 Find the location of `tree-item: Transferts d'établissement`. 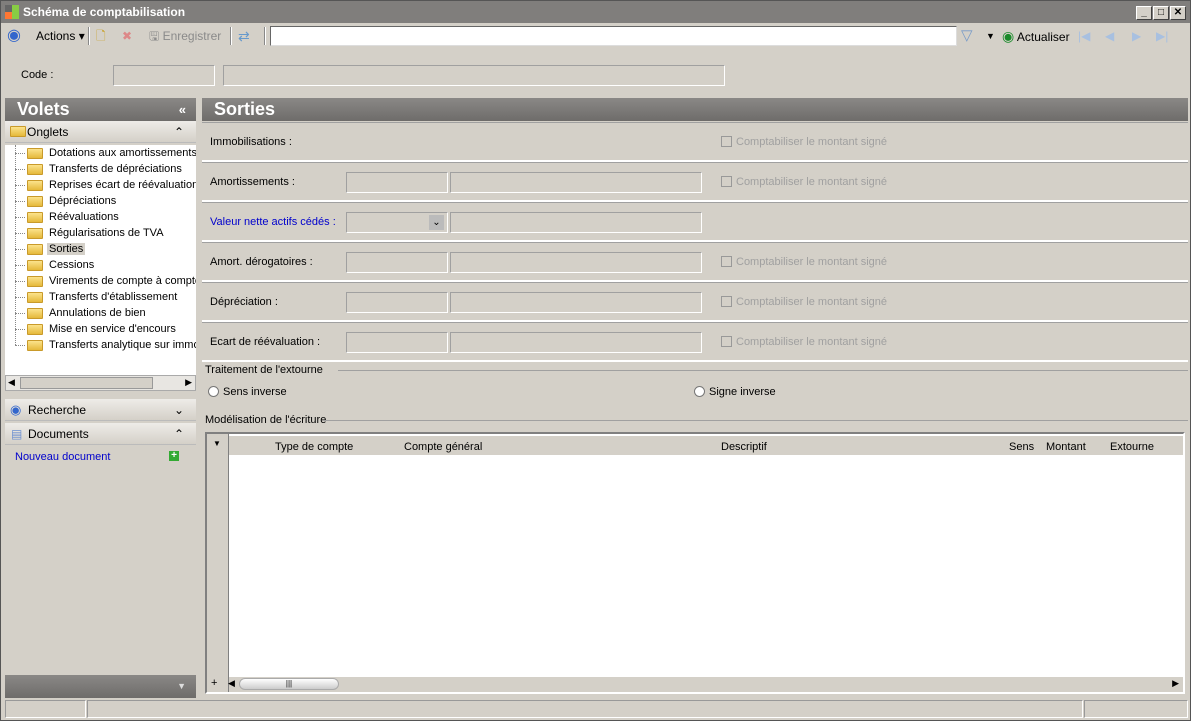

tree-item: Transferts d'établissement is located at coordinates (96, 297).